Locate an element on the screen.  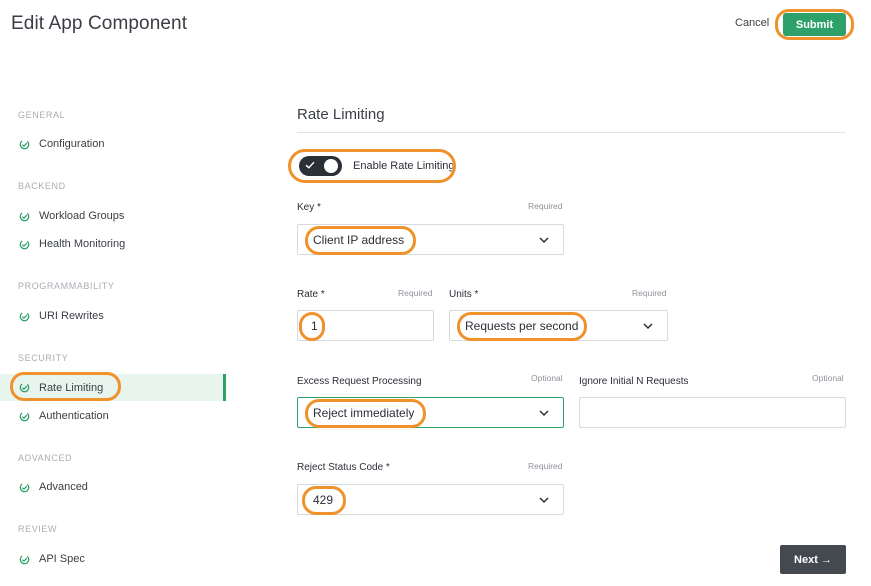
rate-value: 1 is located at coordinates (314, 325).